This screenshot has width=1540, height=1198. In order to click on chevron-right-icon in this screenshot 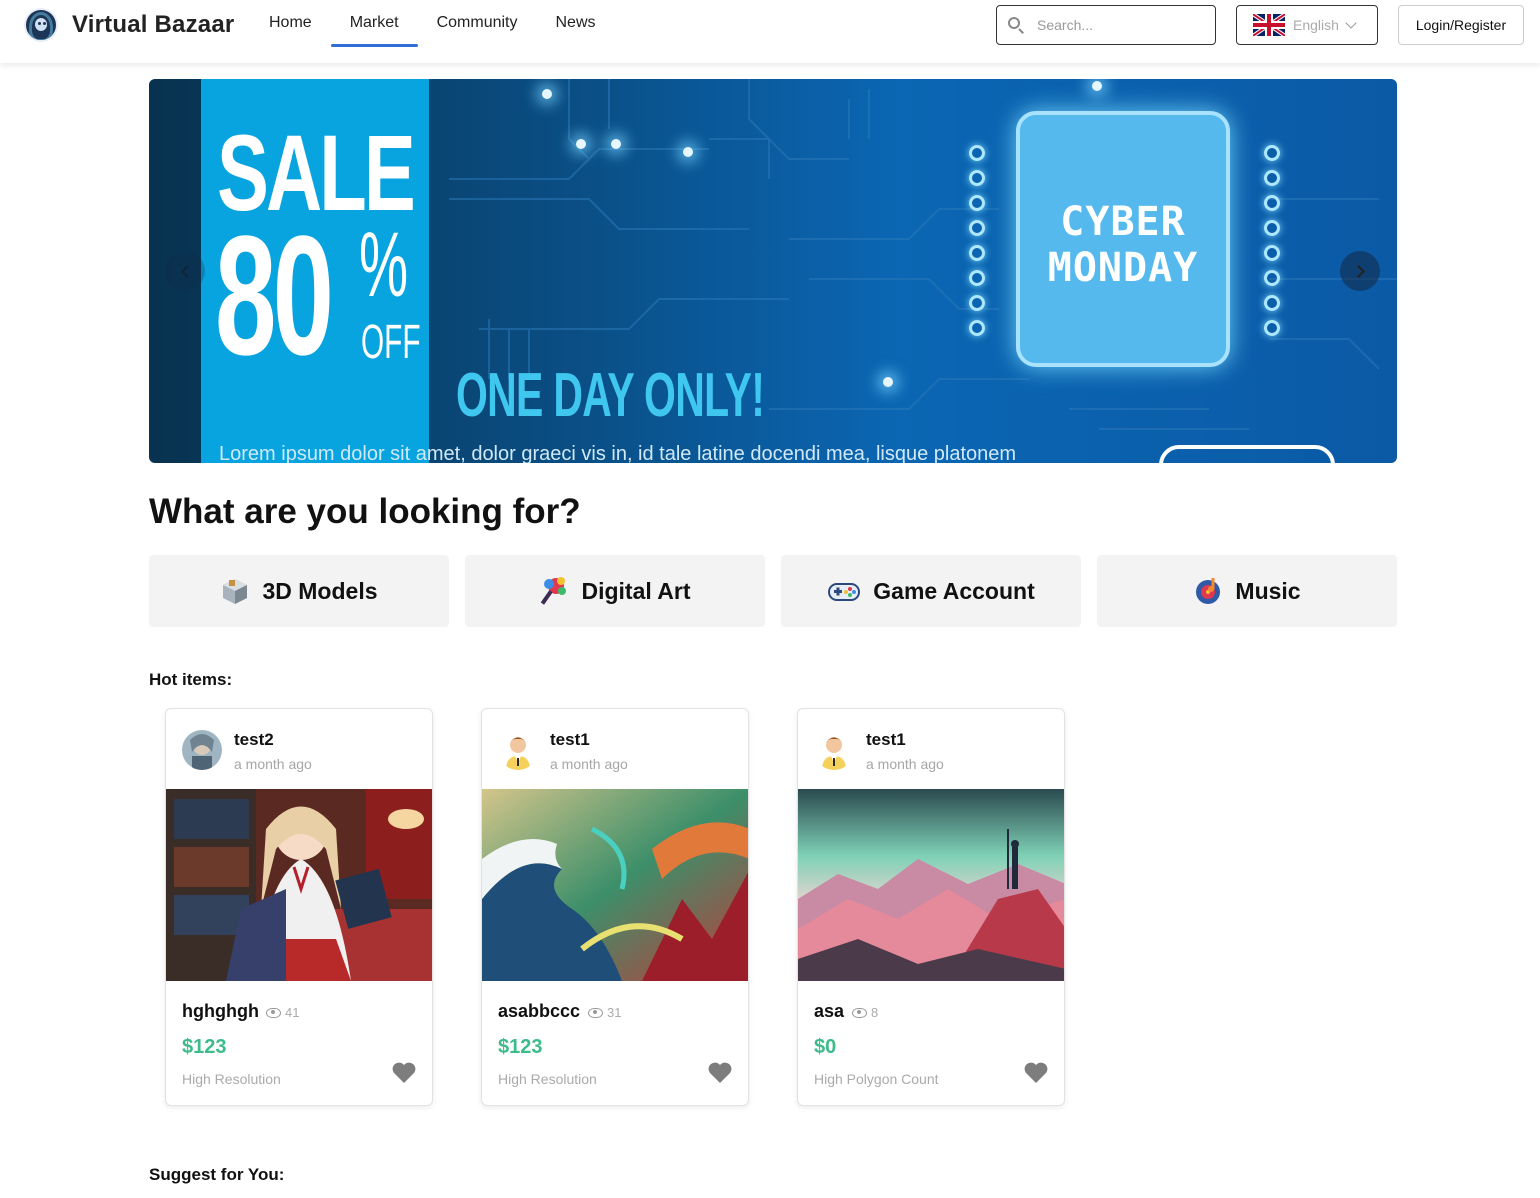, I will do `click(1358, 271)`.